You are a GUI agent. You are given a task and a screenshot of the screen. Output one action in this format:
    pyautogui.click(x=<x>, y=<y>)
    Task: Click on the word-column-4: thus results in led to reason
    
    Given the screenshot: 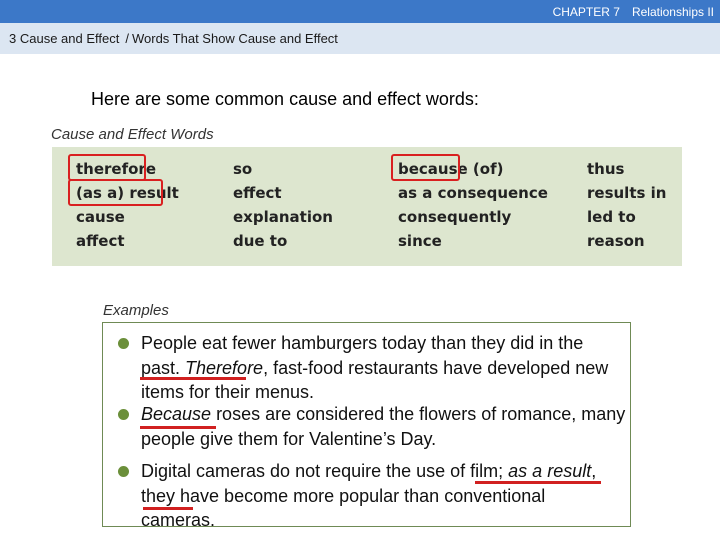 What is the action you would take?
    pyautogui.click(x=626, y=205)
    